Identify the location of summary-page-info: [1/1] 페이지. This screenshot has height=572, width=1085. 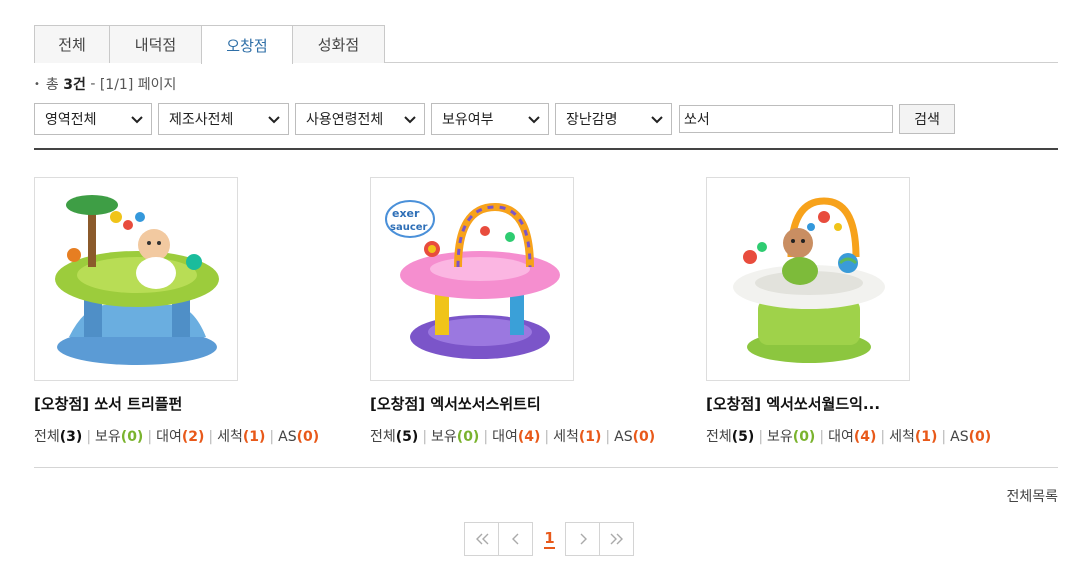
(138, 85).